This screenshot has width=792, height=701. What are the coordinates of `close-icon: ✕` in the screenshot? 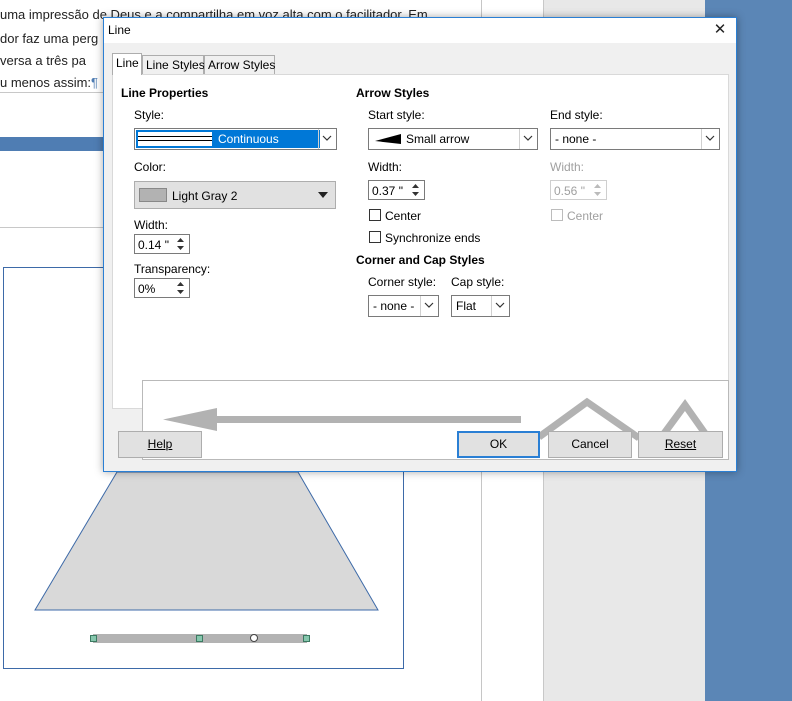 It's located at (720, 29).